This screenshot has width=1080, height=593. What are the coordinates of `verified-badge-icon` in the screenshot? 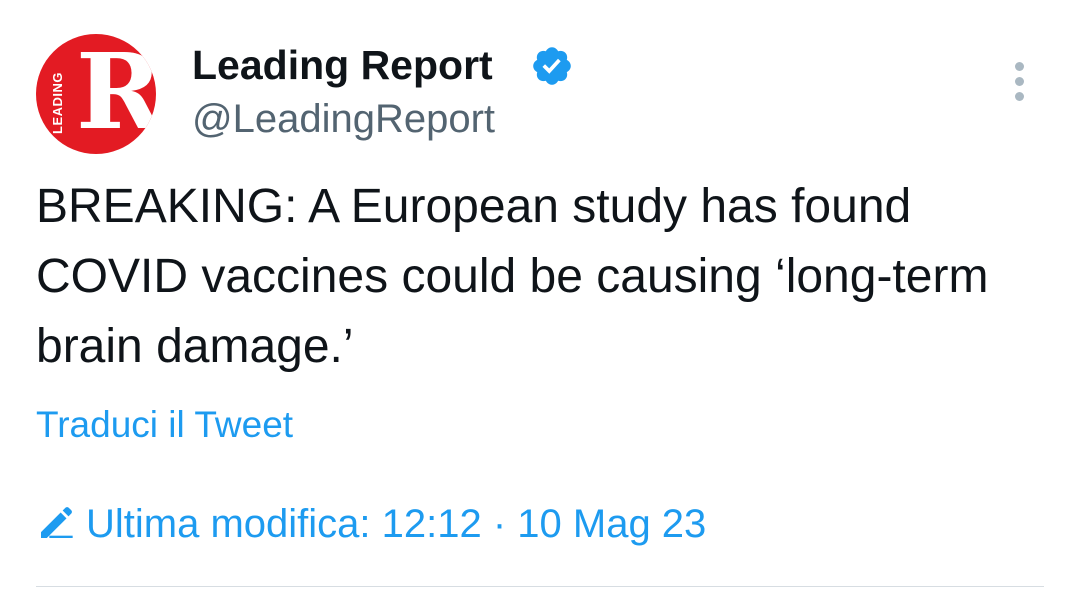 It's located at (552, 66).